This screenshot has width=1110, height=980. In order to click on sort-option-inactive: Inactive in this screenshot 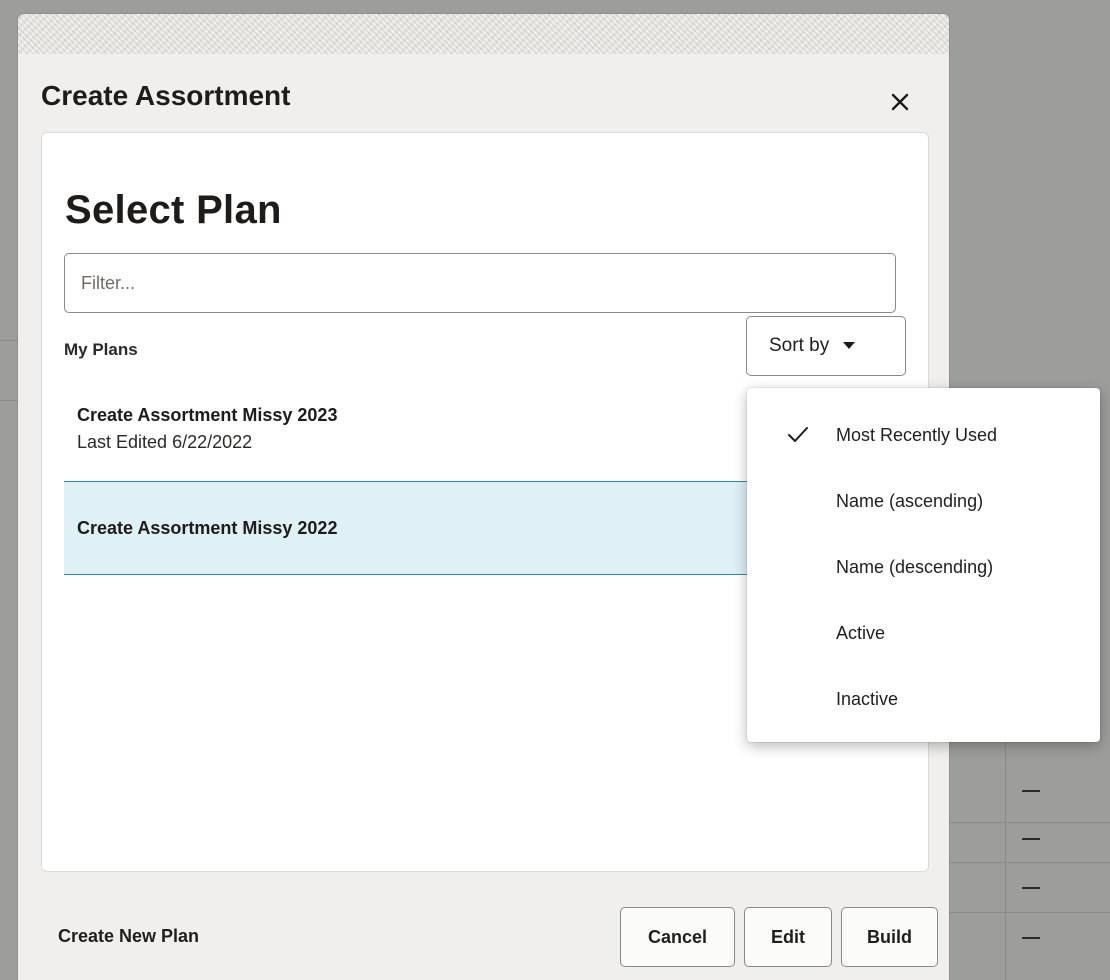, I will do `click(923, 699)`.